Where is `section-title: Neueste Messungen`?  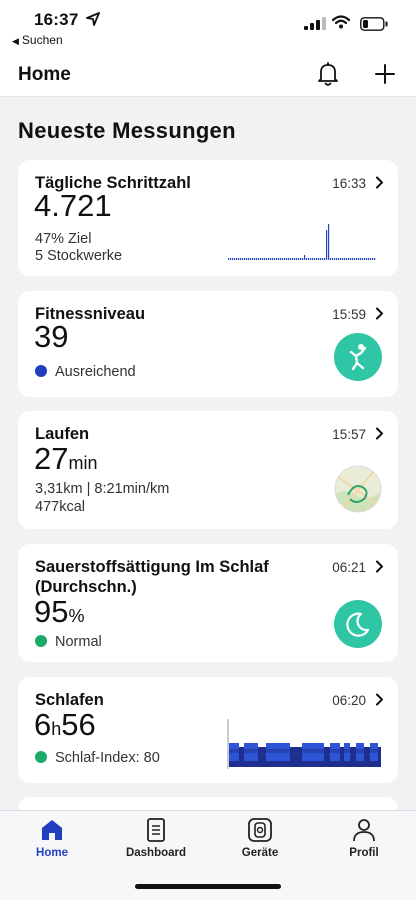
section-title: Neueste Messungen is located at coordinates (127, 130).